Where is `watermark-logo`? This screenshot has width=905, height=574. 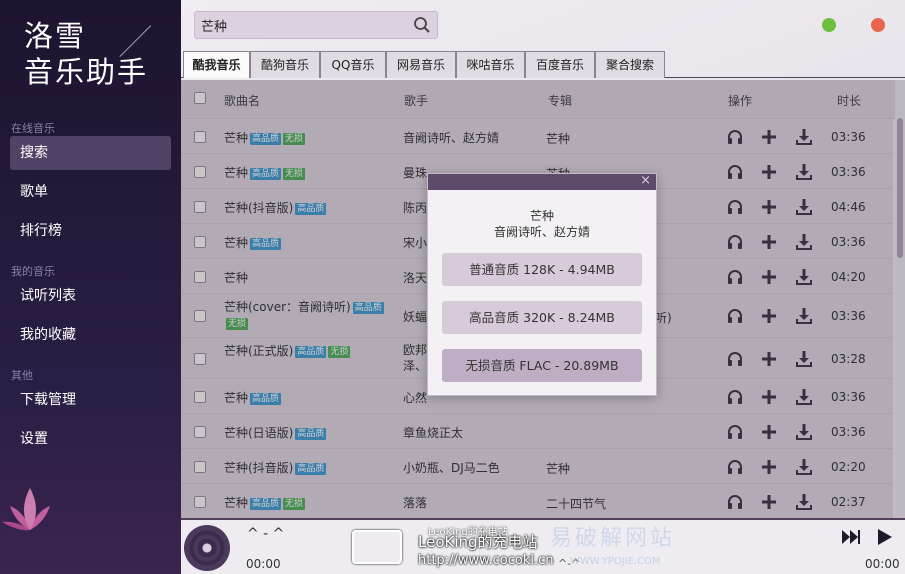
watermark-logo is located at coordinates (377, 547).